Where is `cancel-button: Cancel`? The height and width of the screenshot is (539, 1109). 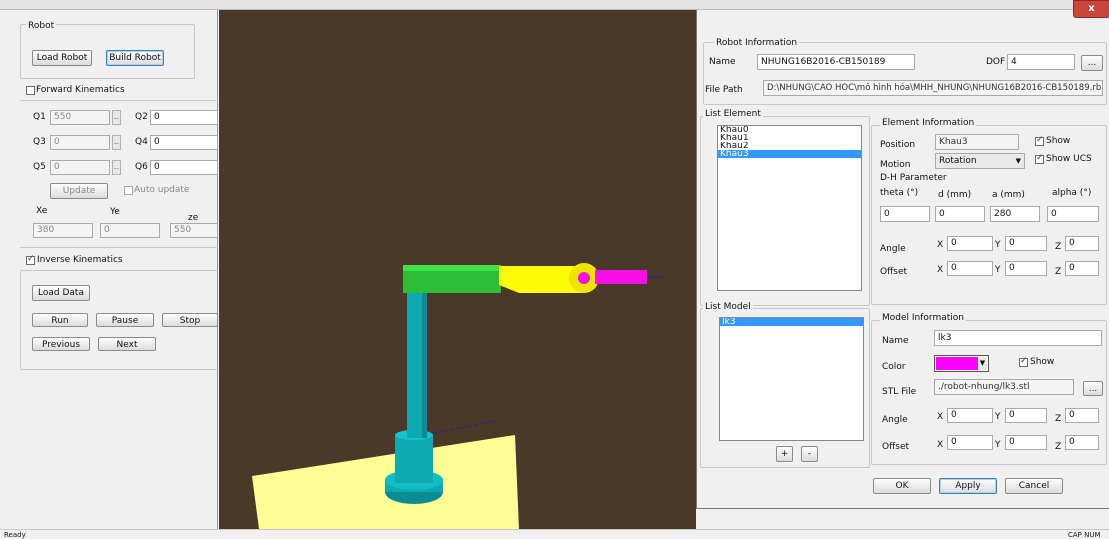 cancel-button: Cancel is located at coordinates (1034, 486).